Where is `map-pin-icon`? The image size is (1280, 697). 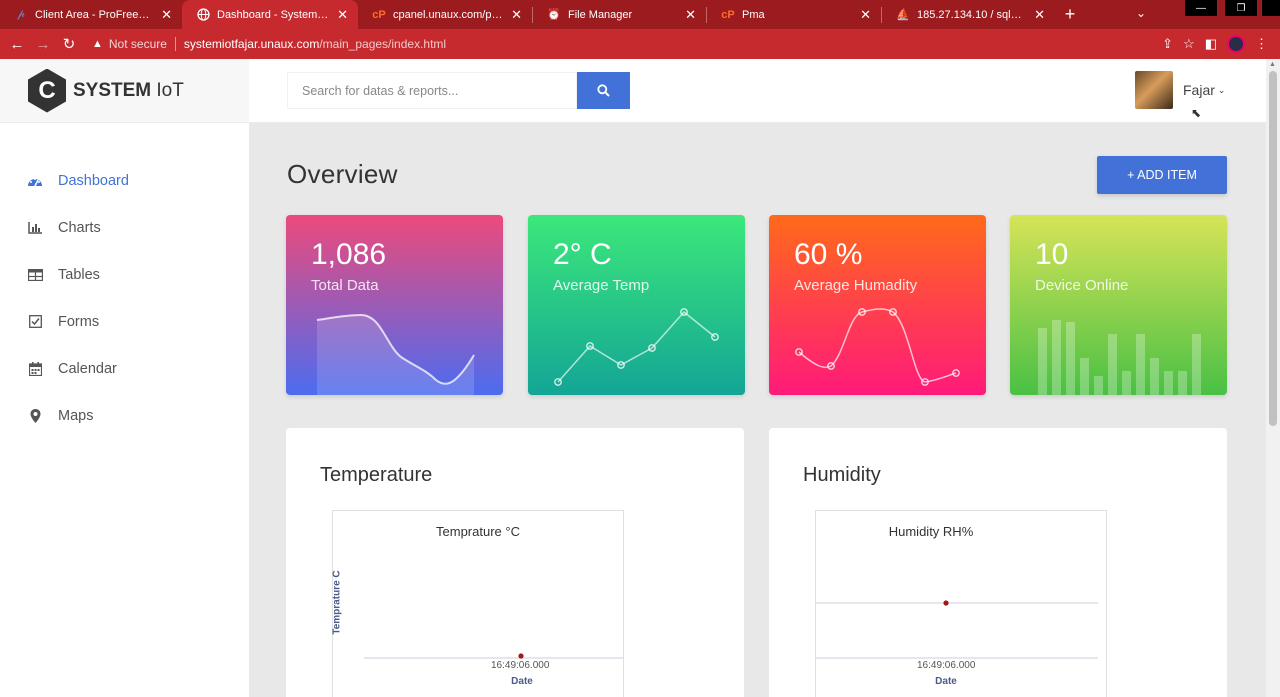 map-pin-icon is located at coordinates (35, 415).